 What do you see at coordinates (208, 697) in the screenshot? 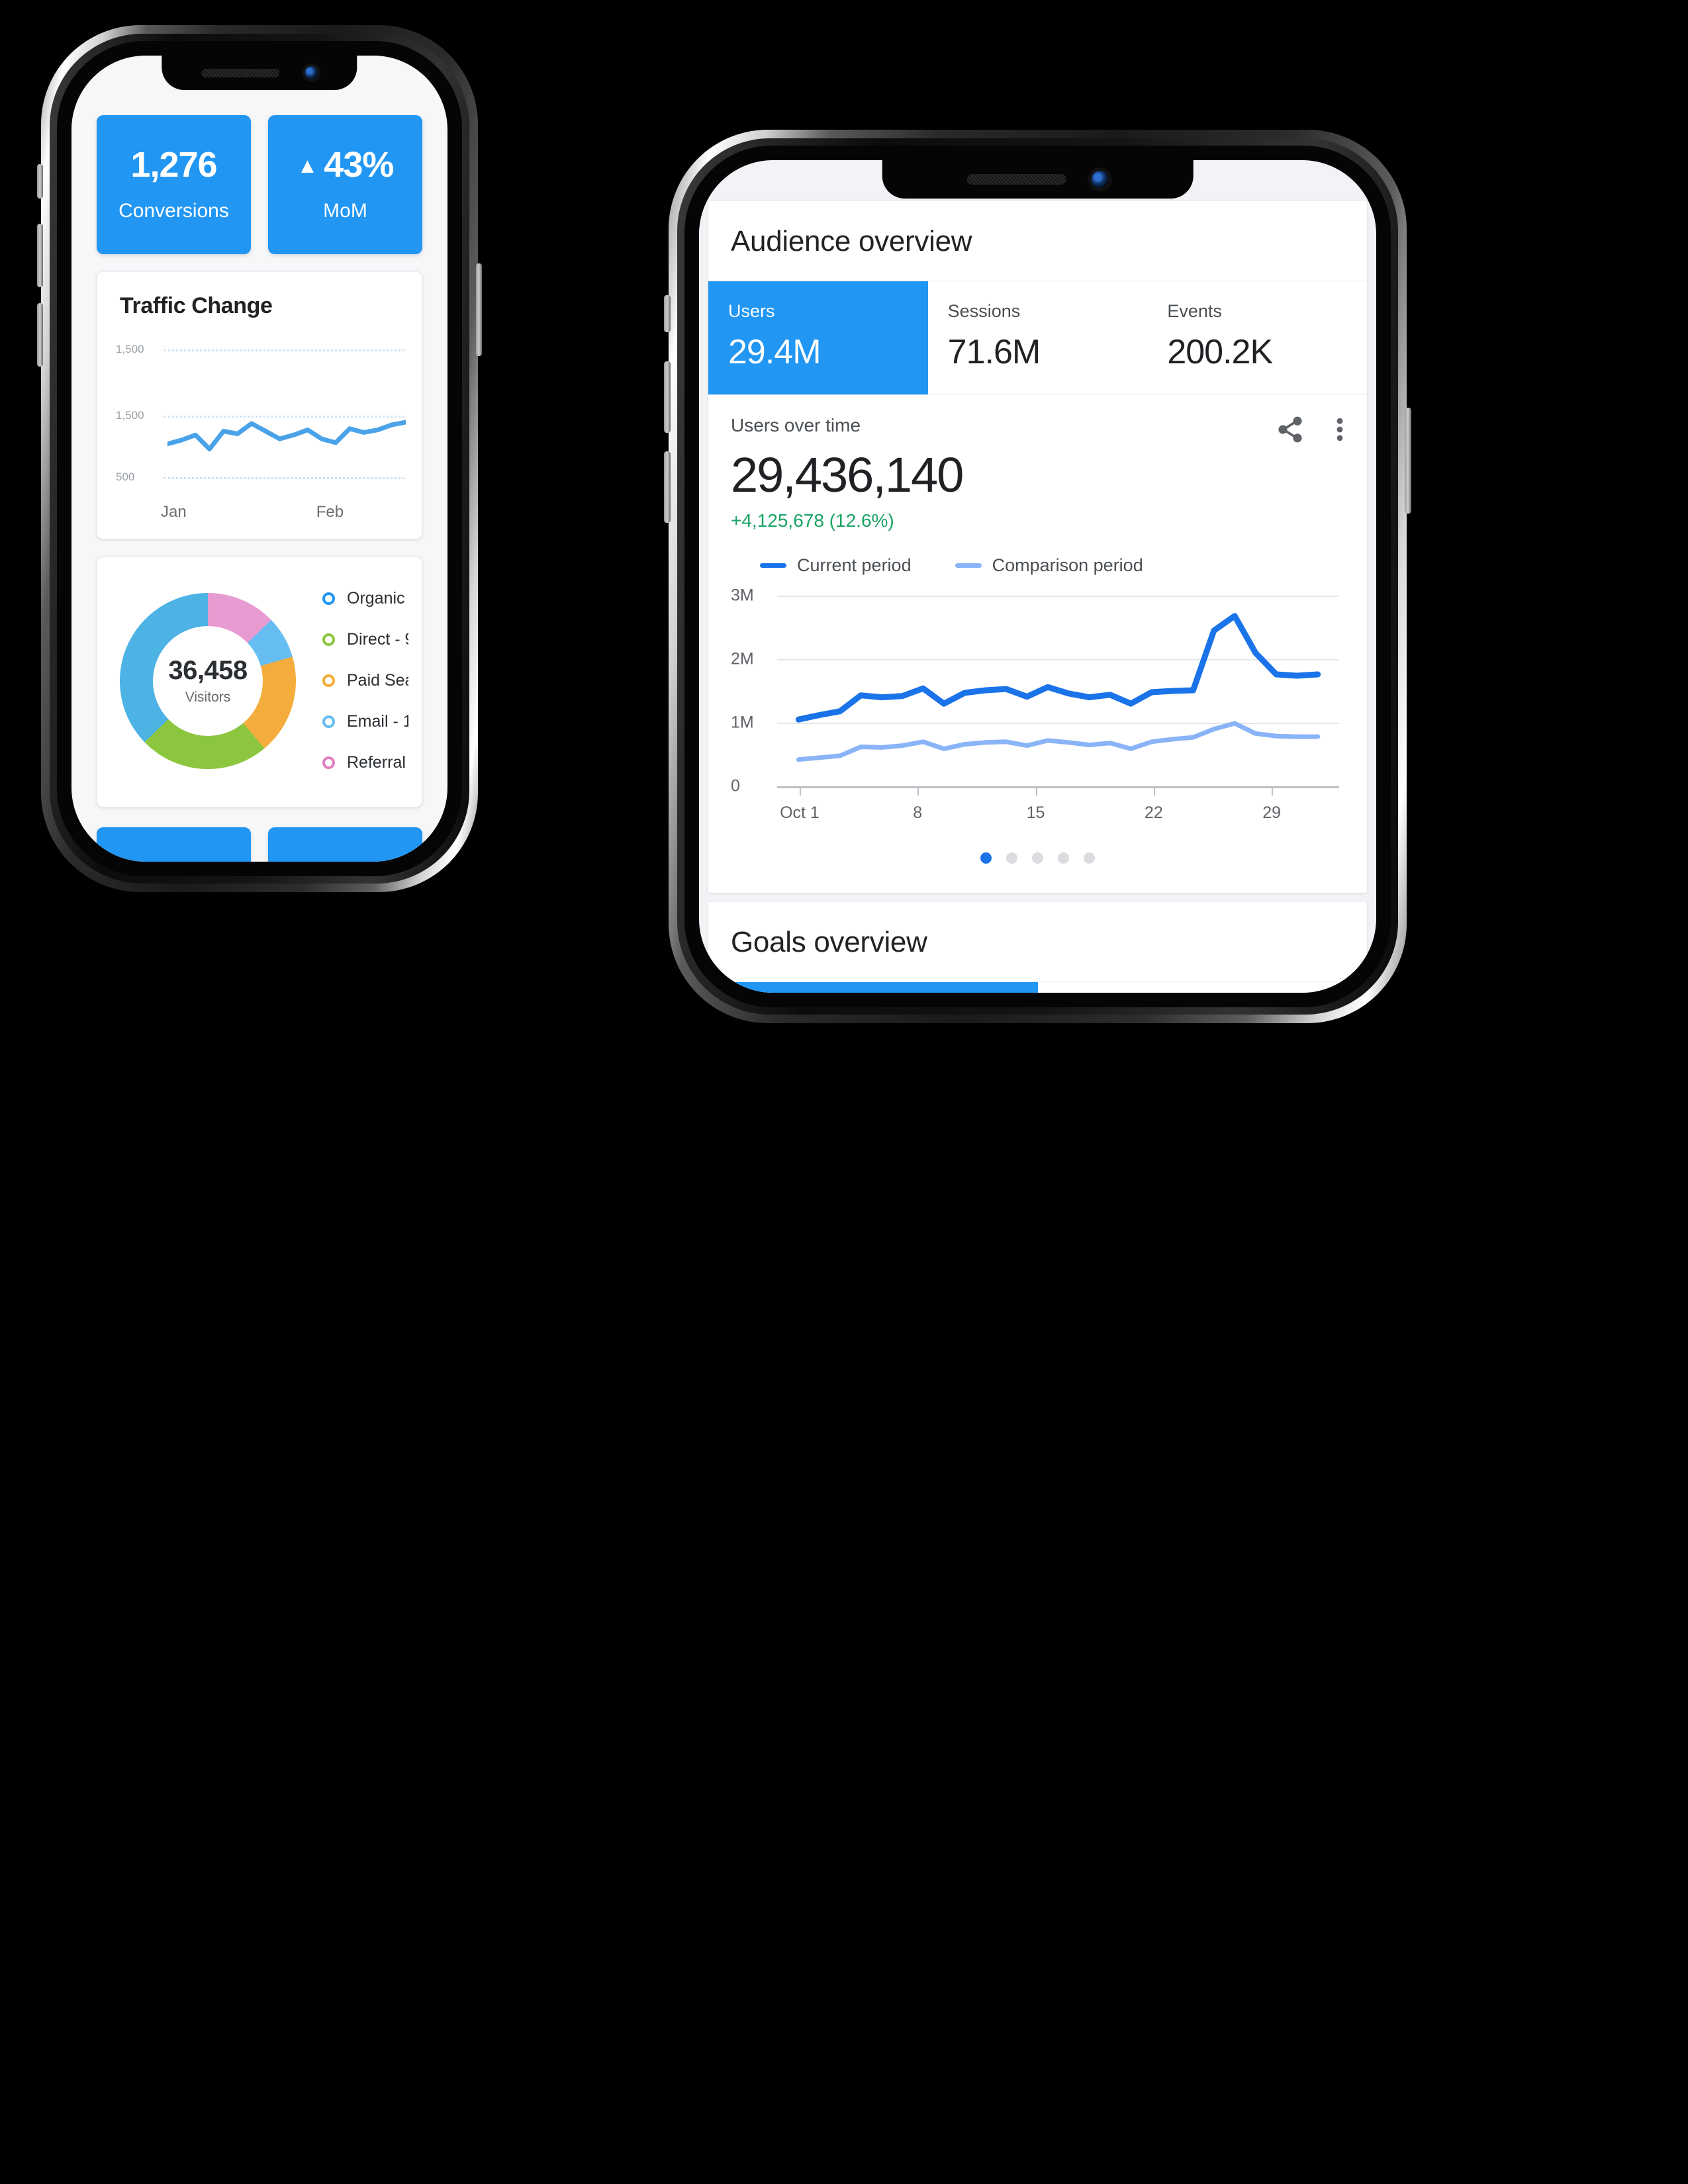
I see `donut-center-caption: Visitors` at bounding box center [208, 697].